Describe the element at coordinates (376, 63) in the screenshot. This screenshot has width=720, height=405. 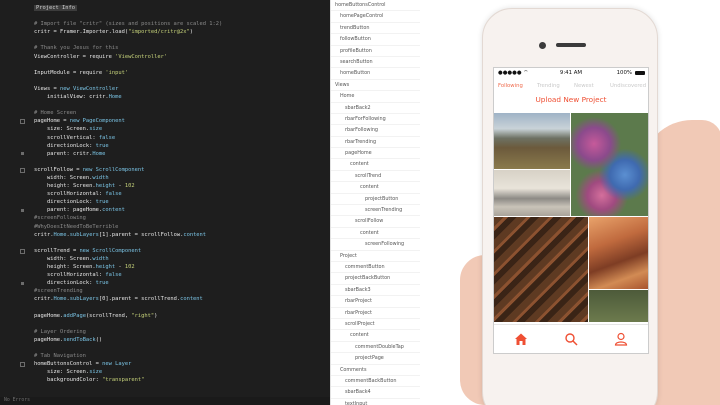
I see `layer-item: searchButton` at that location.